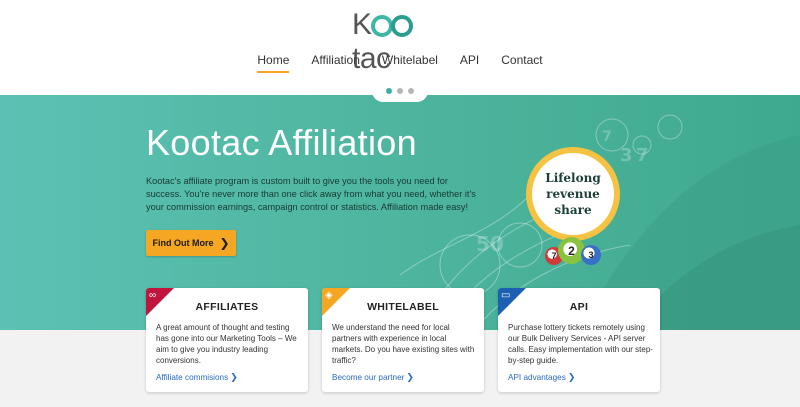 The height and width of the screenshot is (407, 800). I want to click on lottery-balls: 7 2 3, so click(577, 252).